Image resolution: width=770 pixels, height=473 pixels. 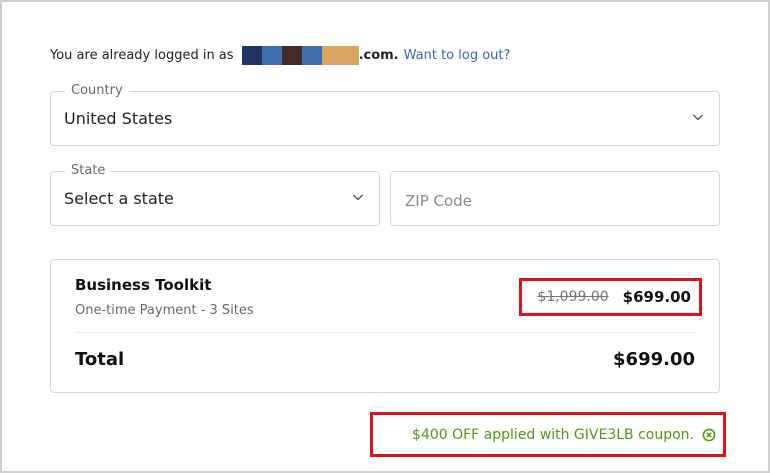 I want to click on country-label: Country, so click(x=97, y=90).